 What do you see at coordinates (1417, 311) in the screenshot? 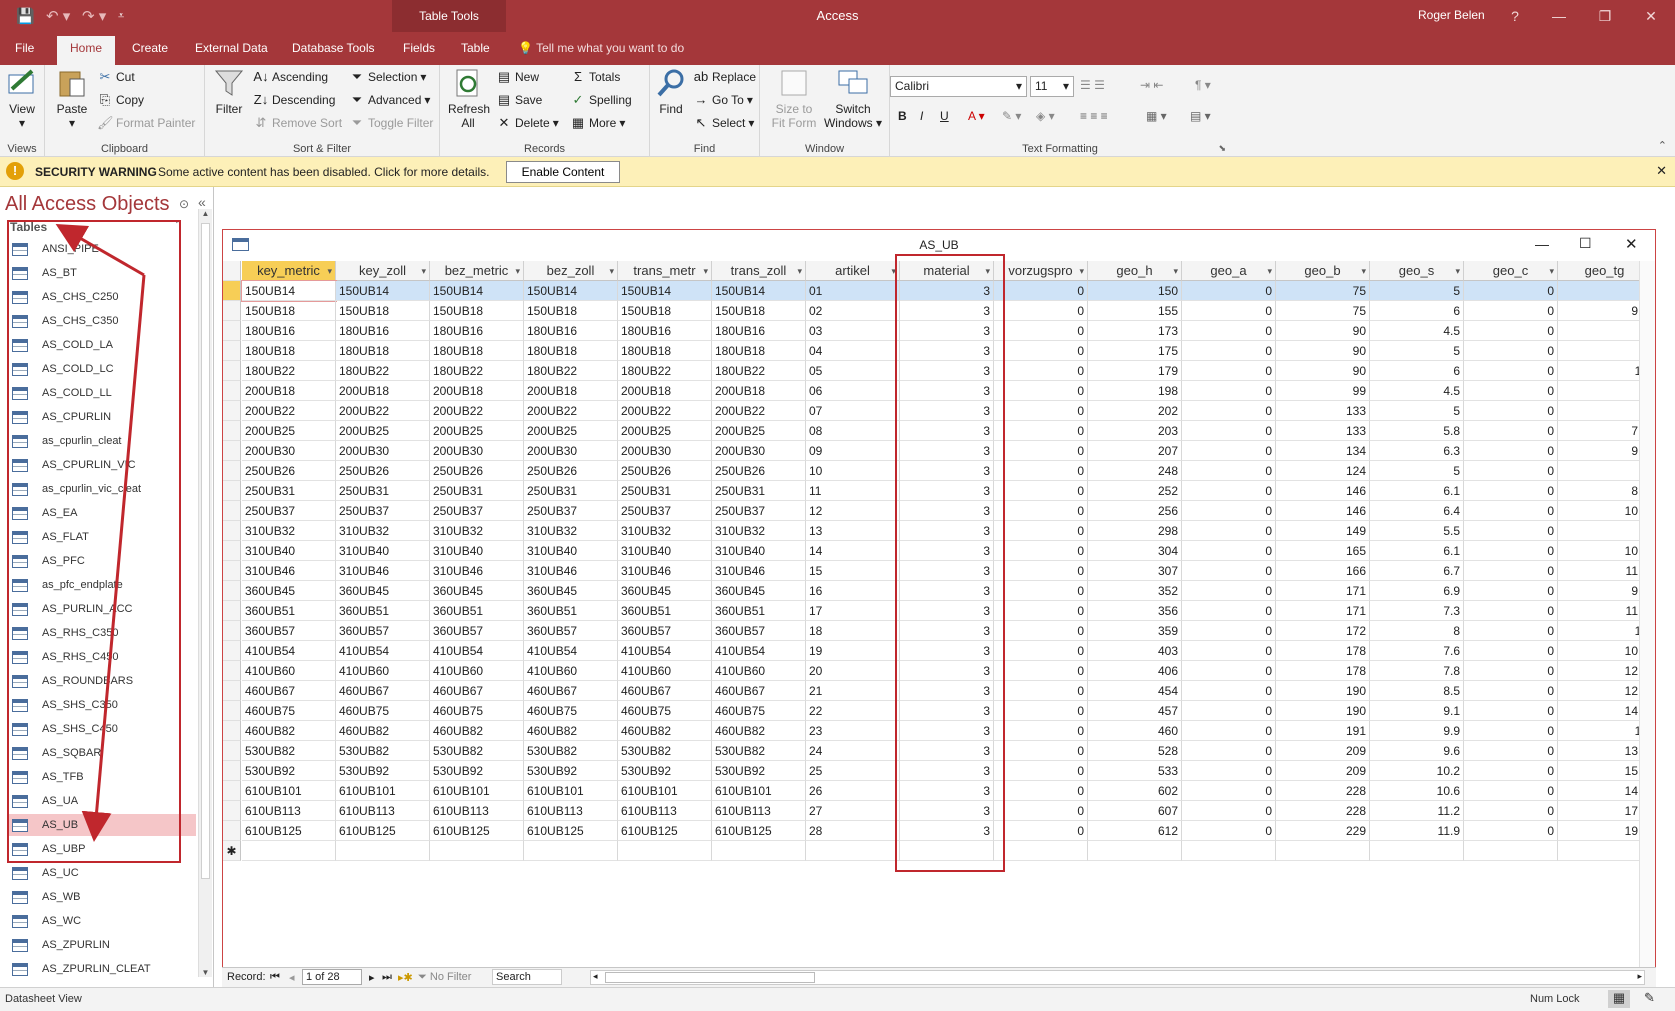
I see `table-cell: 6` at bounding box center [1417, 311].